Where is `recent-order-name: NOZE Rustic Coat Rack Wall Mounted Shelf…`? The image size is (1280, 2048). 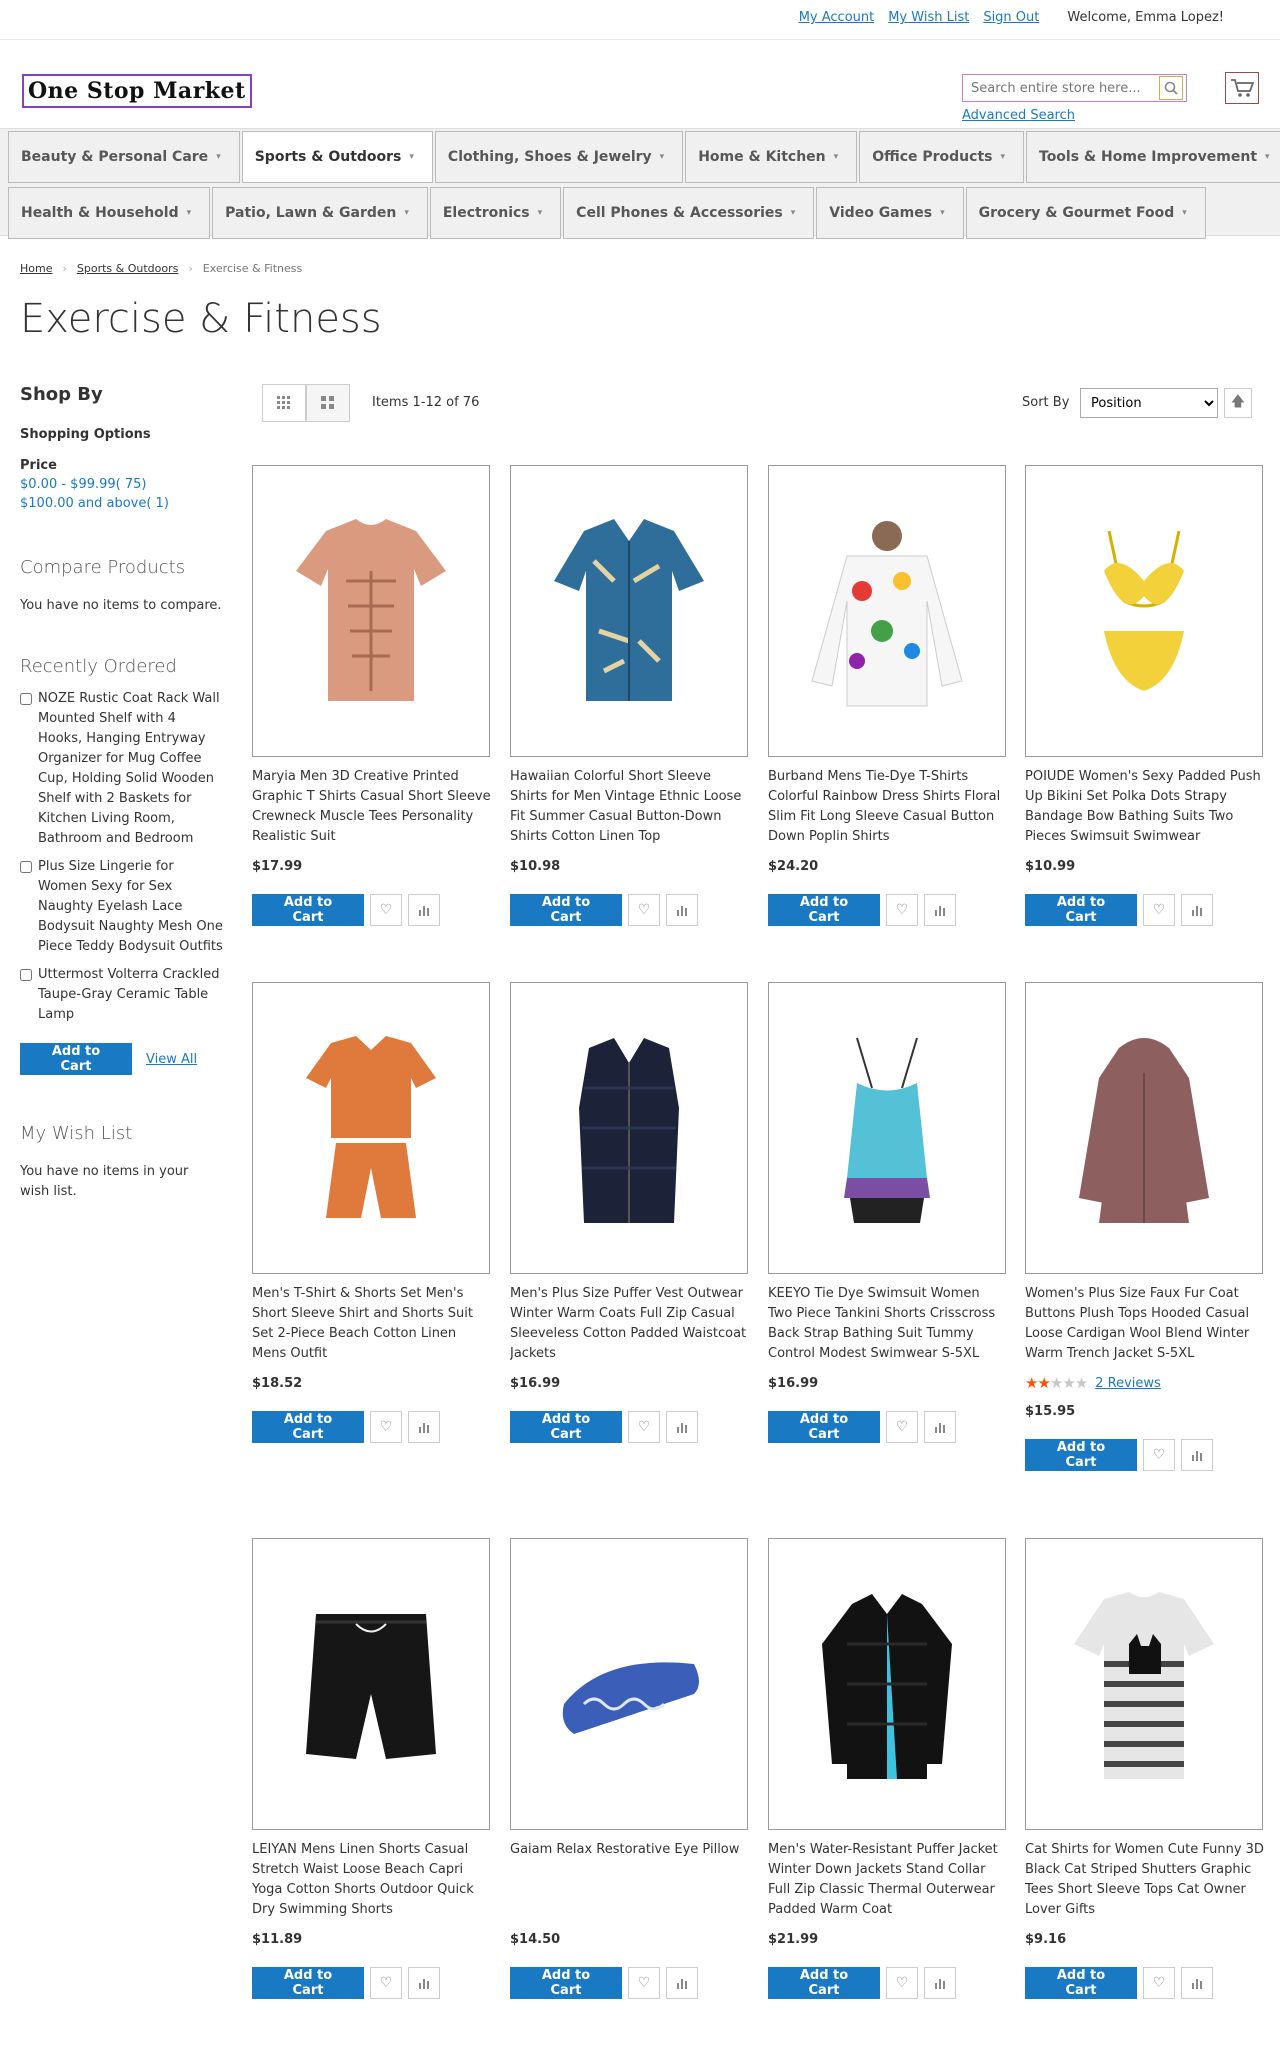 recent-order-name: NOZE Rustic Coat Rack Wall Mounted Shelf… is located at coordinates (130, 769).